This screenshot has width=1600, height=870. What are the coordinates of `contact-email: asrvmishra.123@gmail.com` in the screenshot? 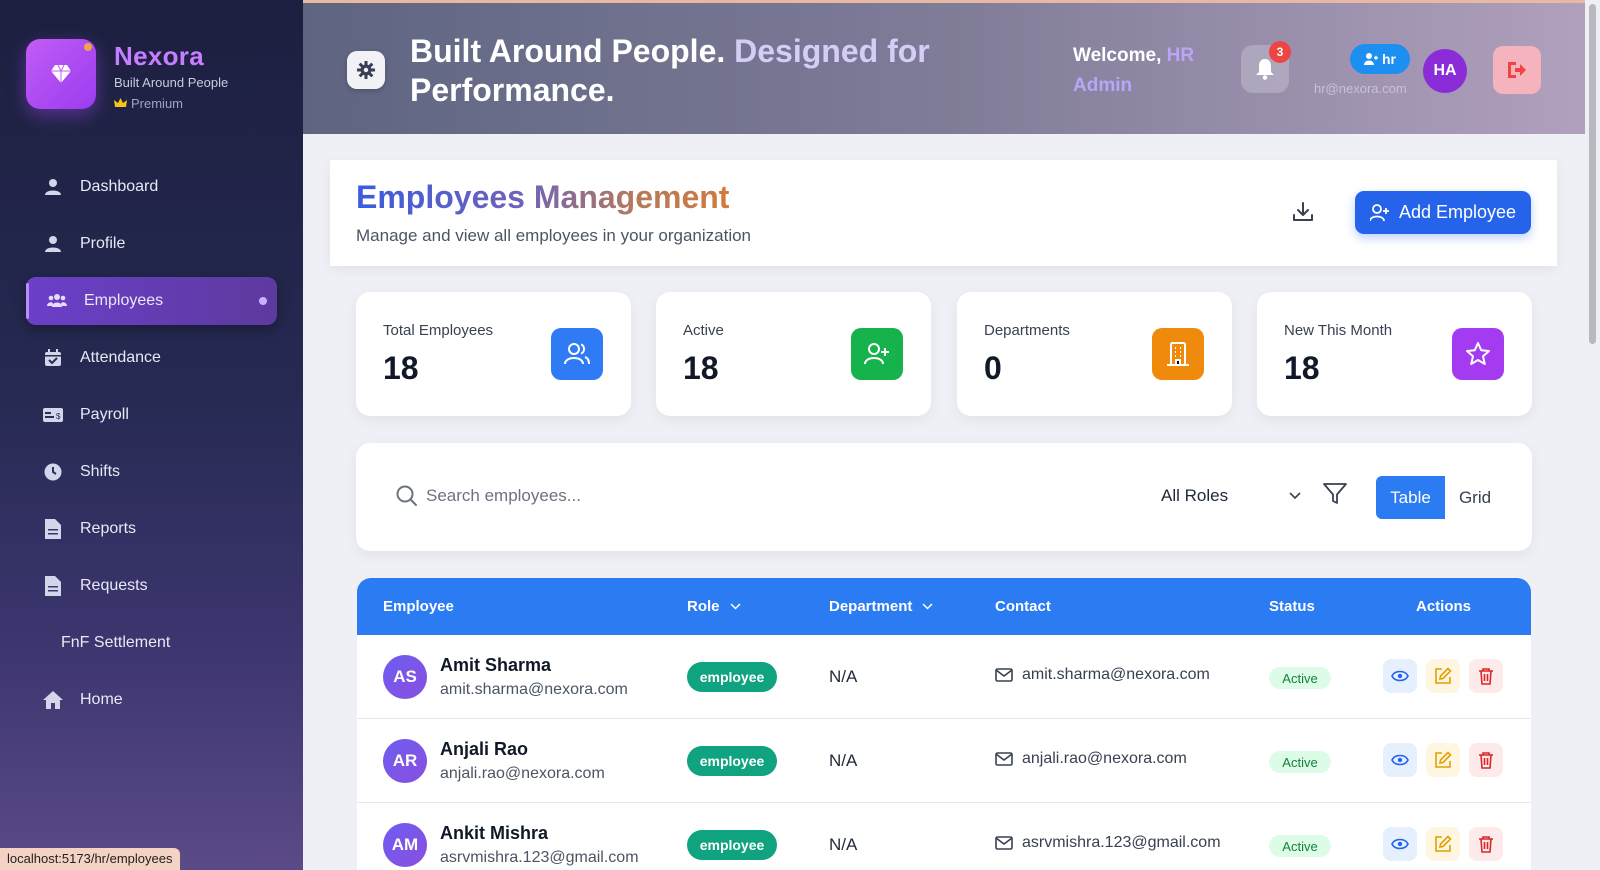 It's located at (1121, 843).